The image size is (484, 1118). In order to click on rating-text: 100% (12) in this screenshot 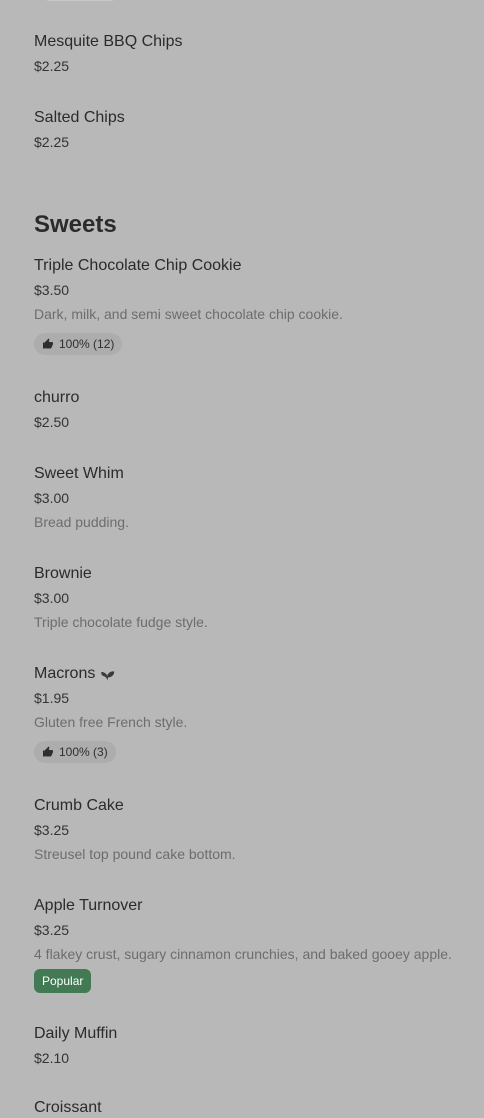, I will do `click(87, 344)`.